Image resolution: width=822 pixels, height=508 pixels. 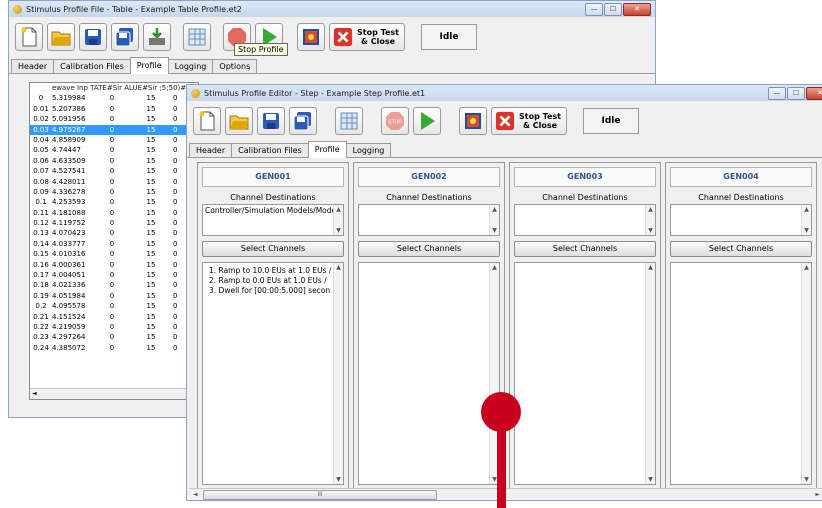 I want to click on table-row: 0.09 4.336278 0 15 0, so click(x=114, y=192).